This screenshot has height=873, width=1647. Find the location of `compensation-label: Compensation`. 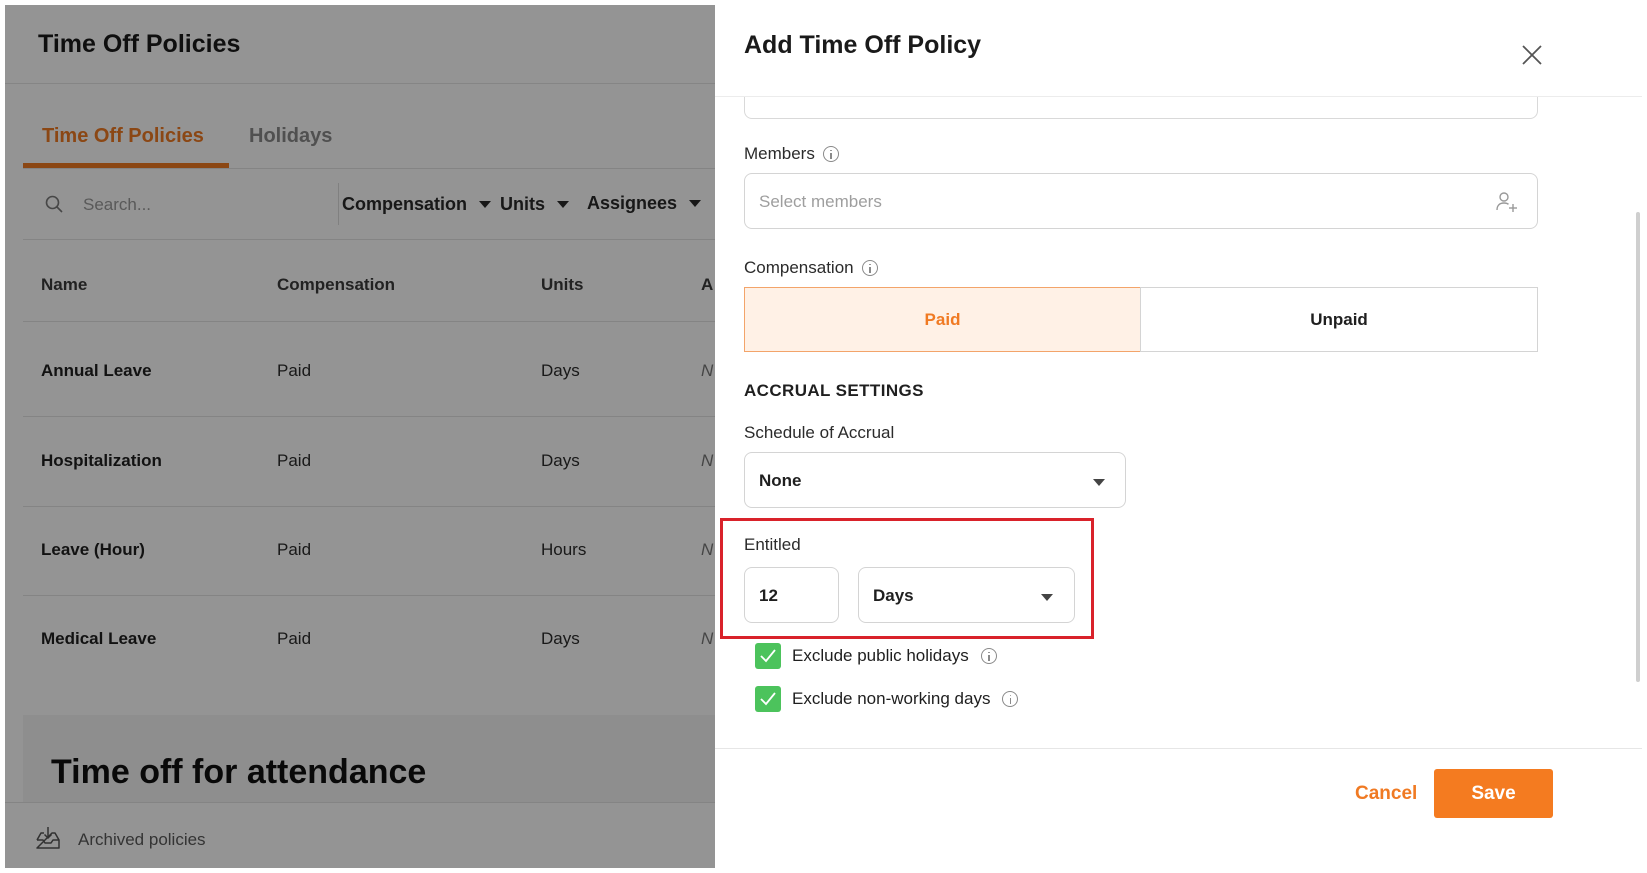

compensation-label: Compensation is located at coordinates (811, 268).